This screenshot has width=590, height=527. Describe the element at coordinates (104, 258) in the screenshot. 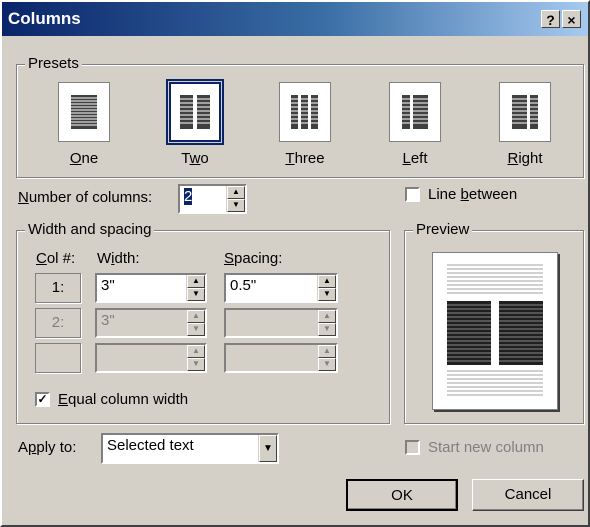

I see `label-pre: W` at that location.